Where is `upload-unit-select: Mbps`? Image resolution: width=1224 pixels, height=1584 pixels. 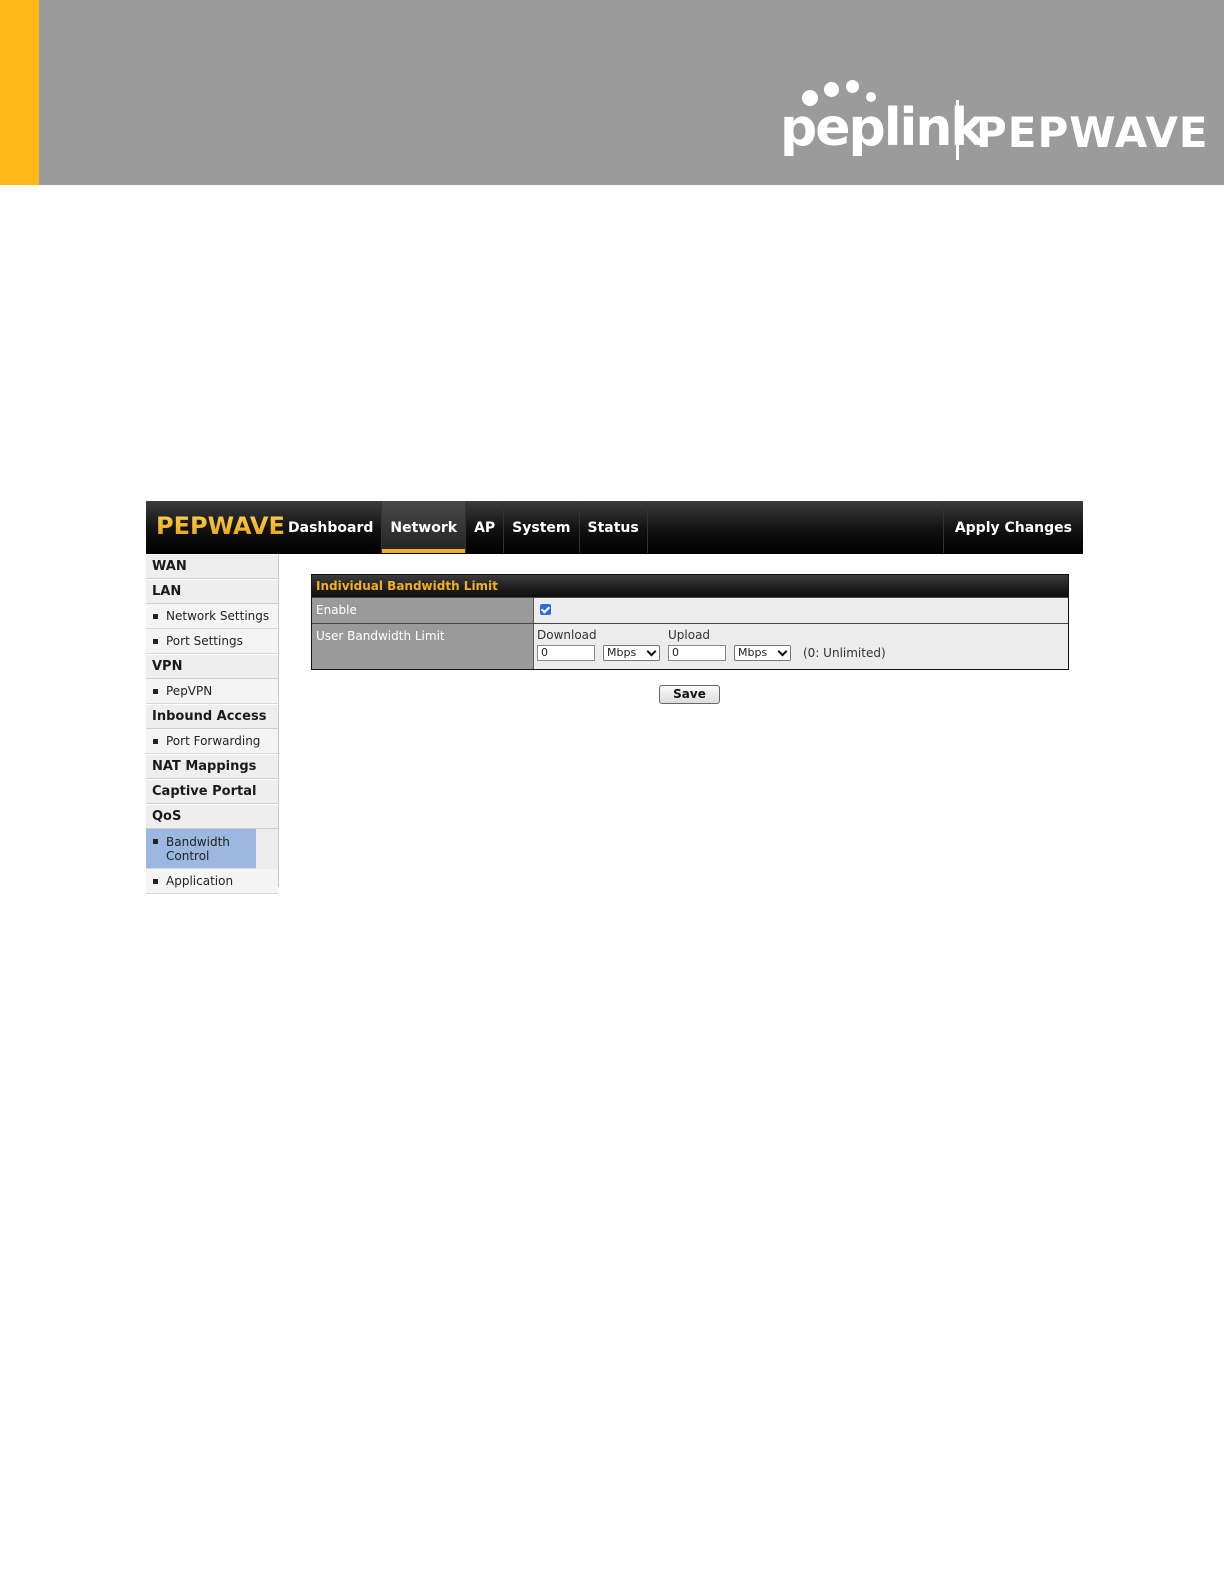 upload-unit-select: Mbps is located at coordinates (762, 653).